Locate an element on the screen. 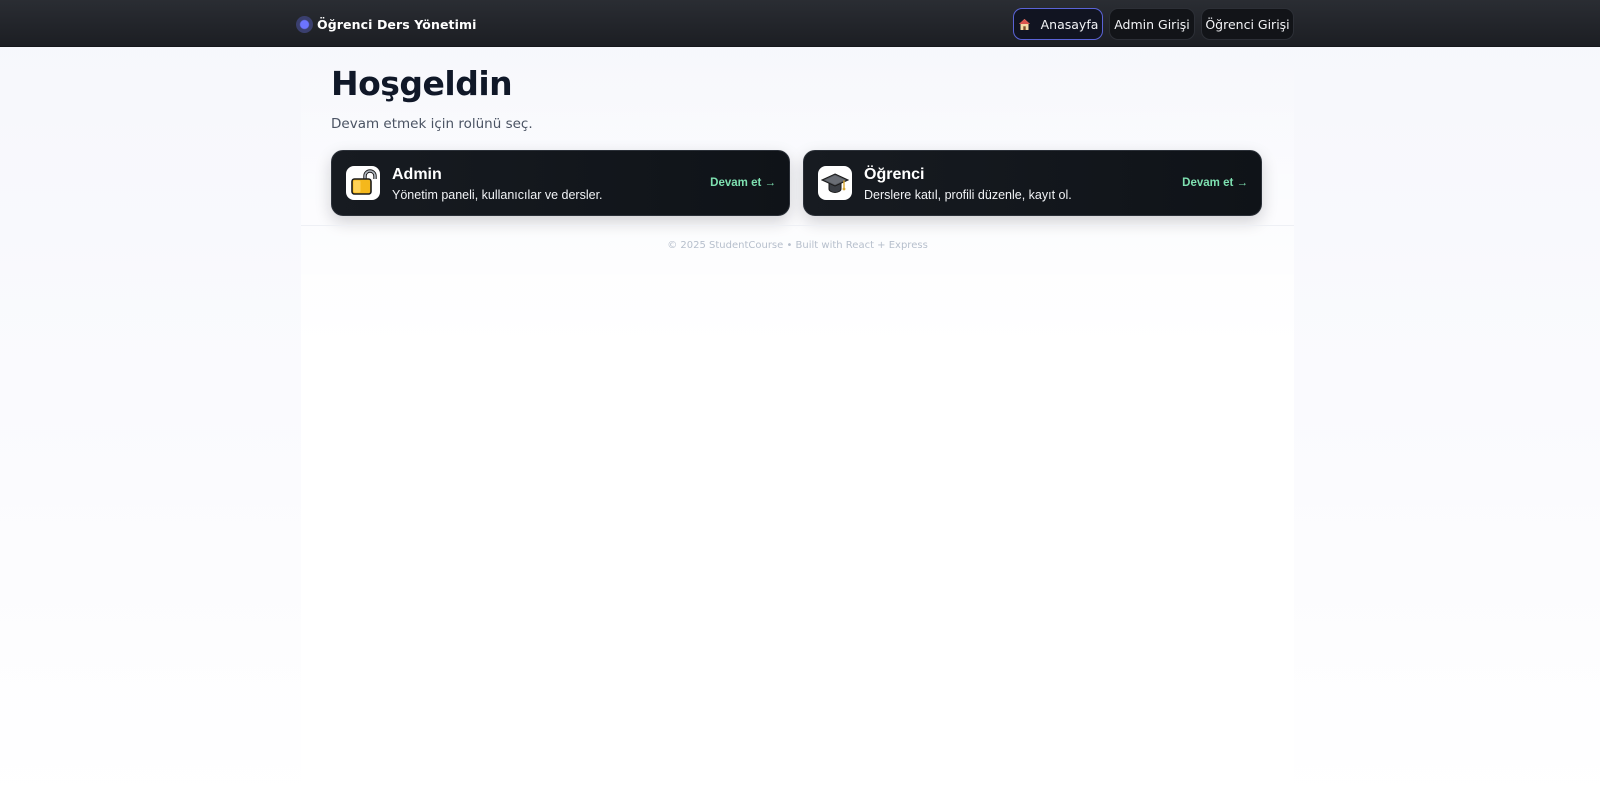 This screenshot has height=805, width=1600. admin-card-title: Admin is located at coordinates (417, 174).